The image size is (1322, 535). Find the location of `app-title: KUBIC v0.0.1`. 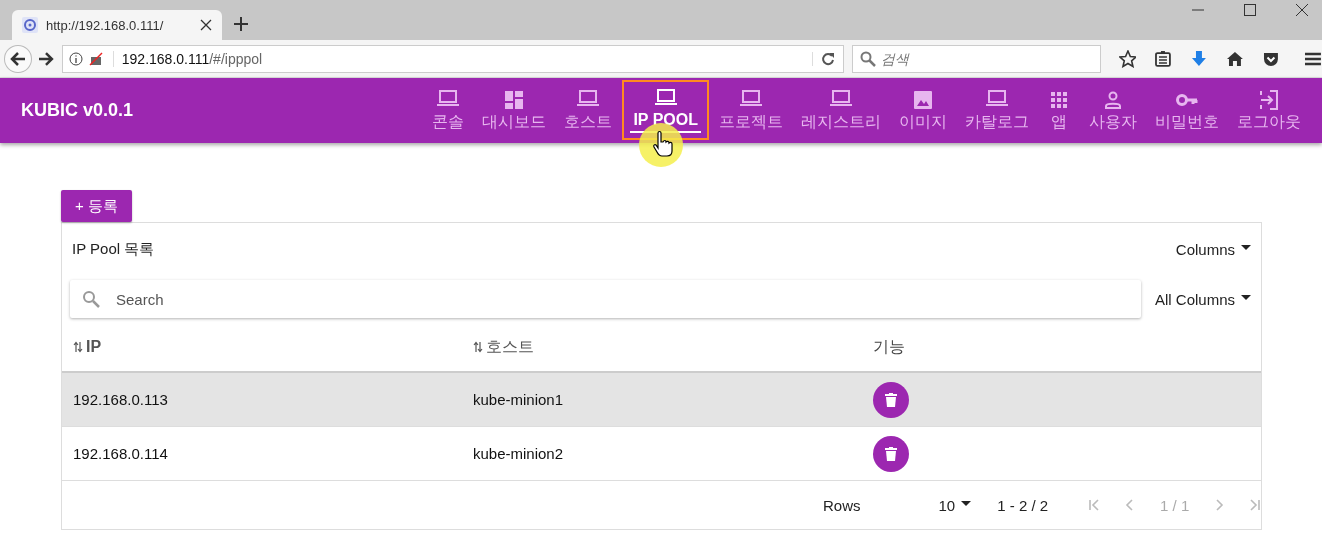

app-title: KUBIC v0.0.1 is located at coordinates (78, 110).